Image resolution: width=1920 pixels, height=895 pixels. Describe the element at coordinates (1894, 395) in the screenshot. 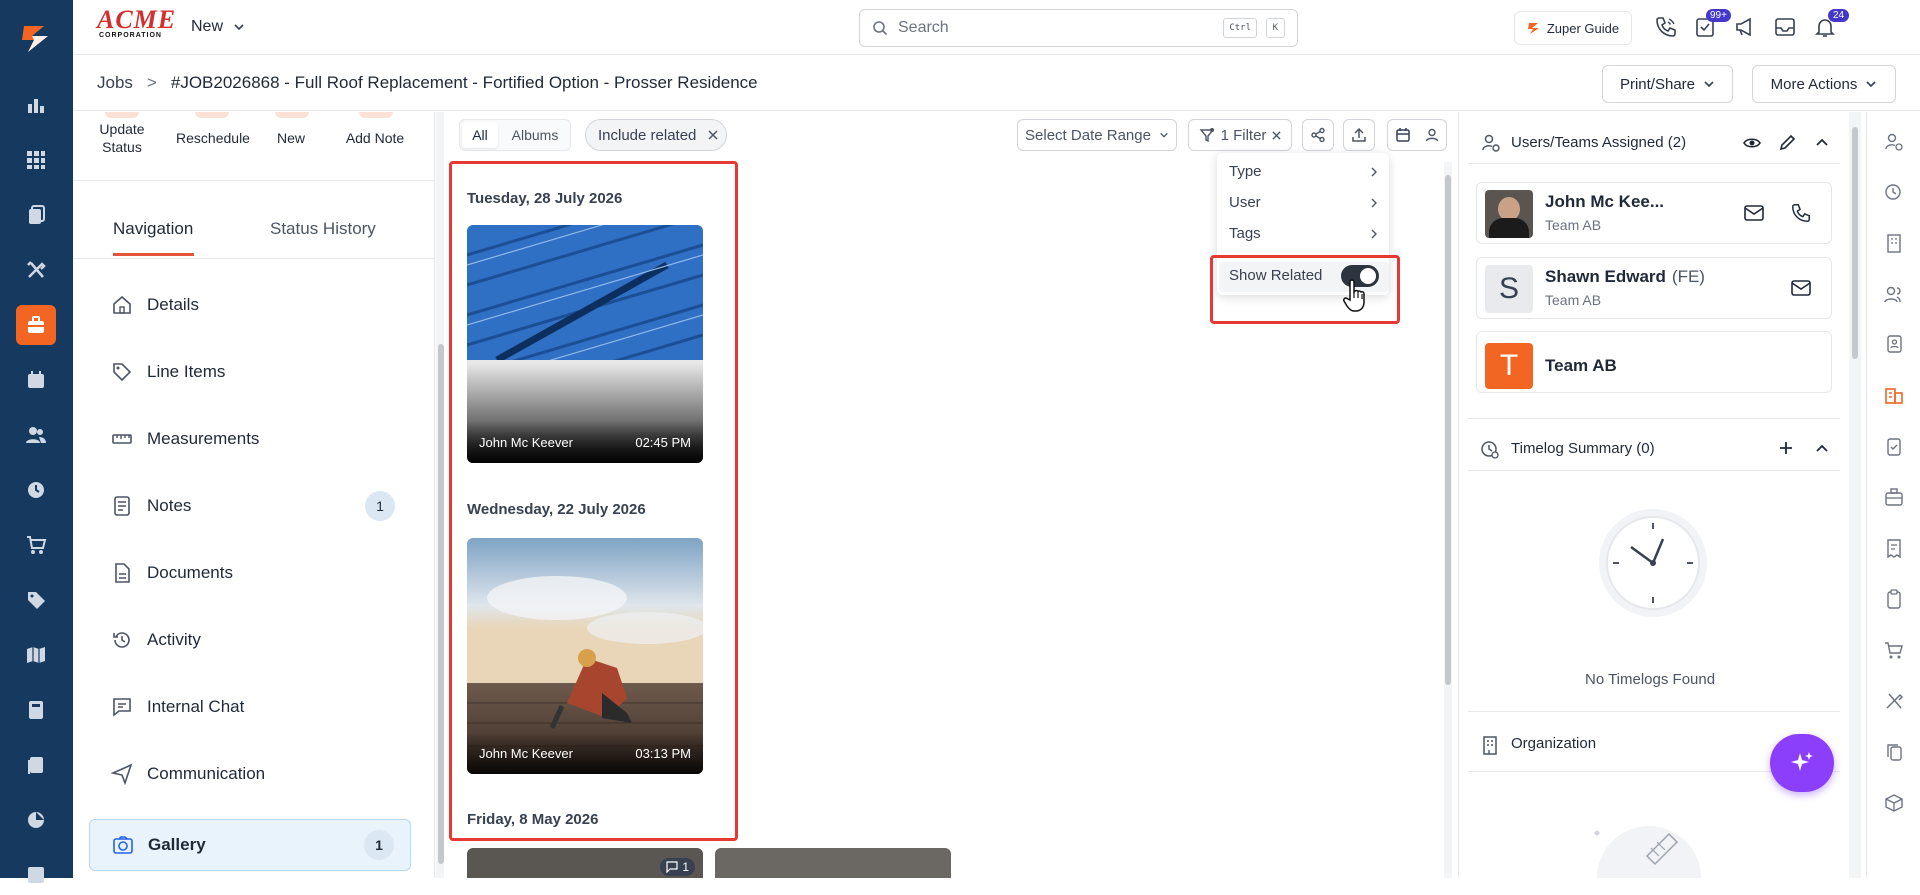

I see `property-rail-icon` at that location.